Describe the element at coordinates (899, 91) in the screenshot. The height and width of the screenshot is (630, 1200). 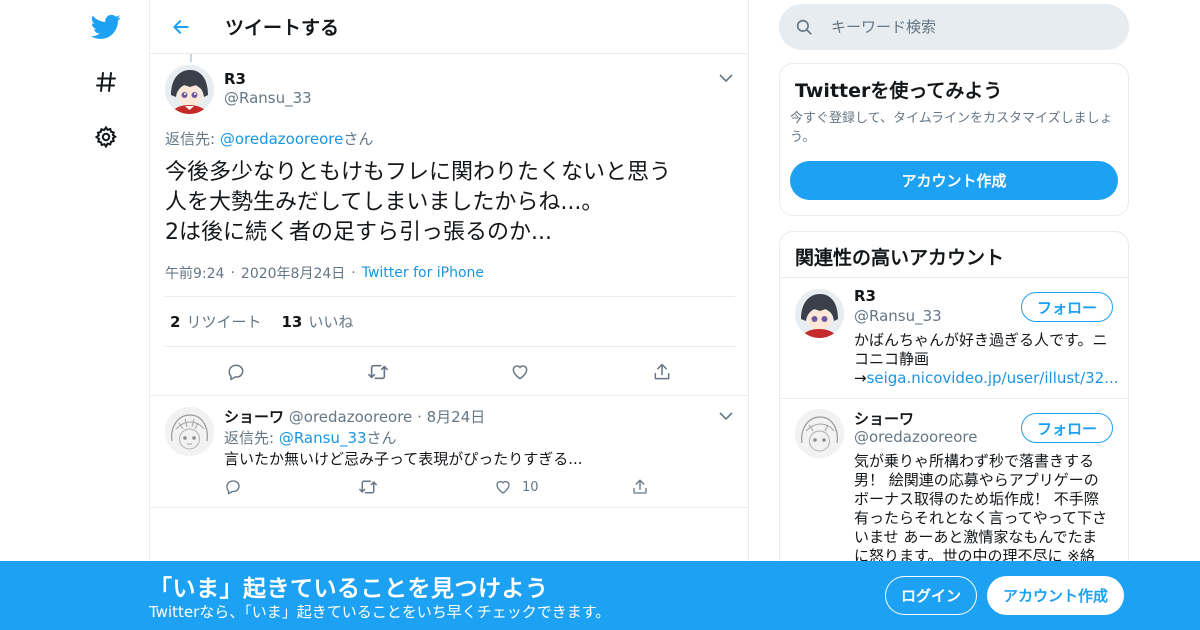
I see `signup-card-title: Twitterを使ってみよう` at that location.